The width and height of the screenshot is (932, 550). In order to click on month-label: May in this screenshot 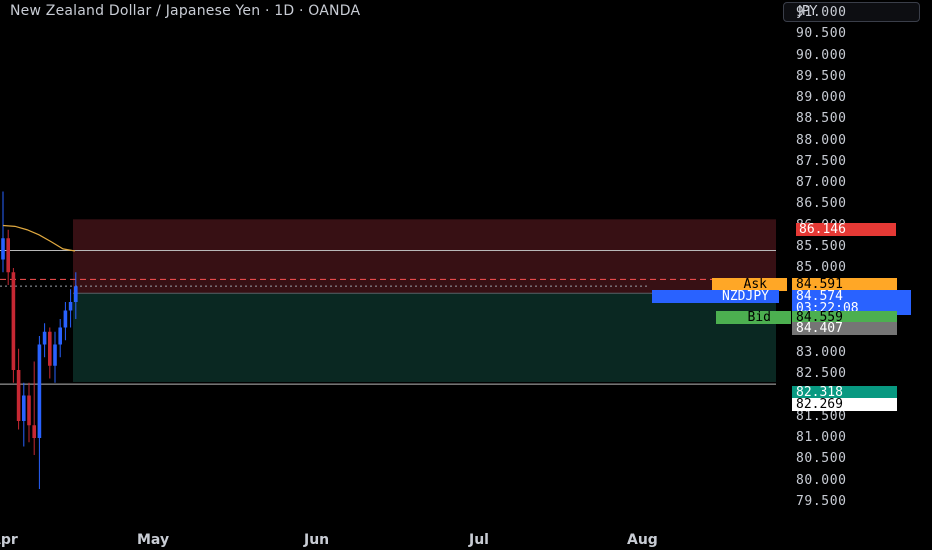, I will do `click(153, 540)`.